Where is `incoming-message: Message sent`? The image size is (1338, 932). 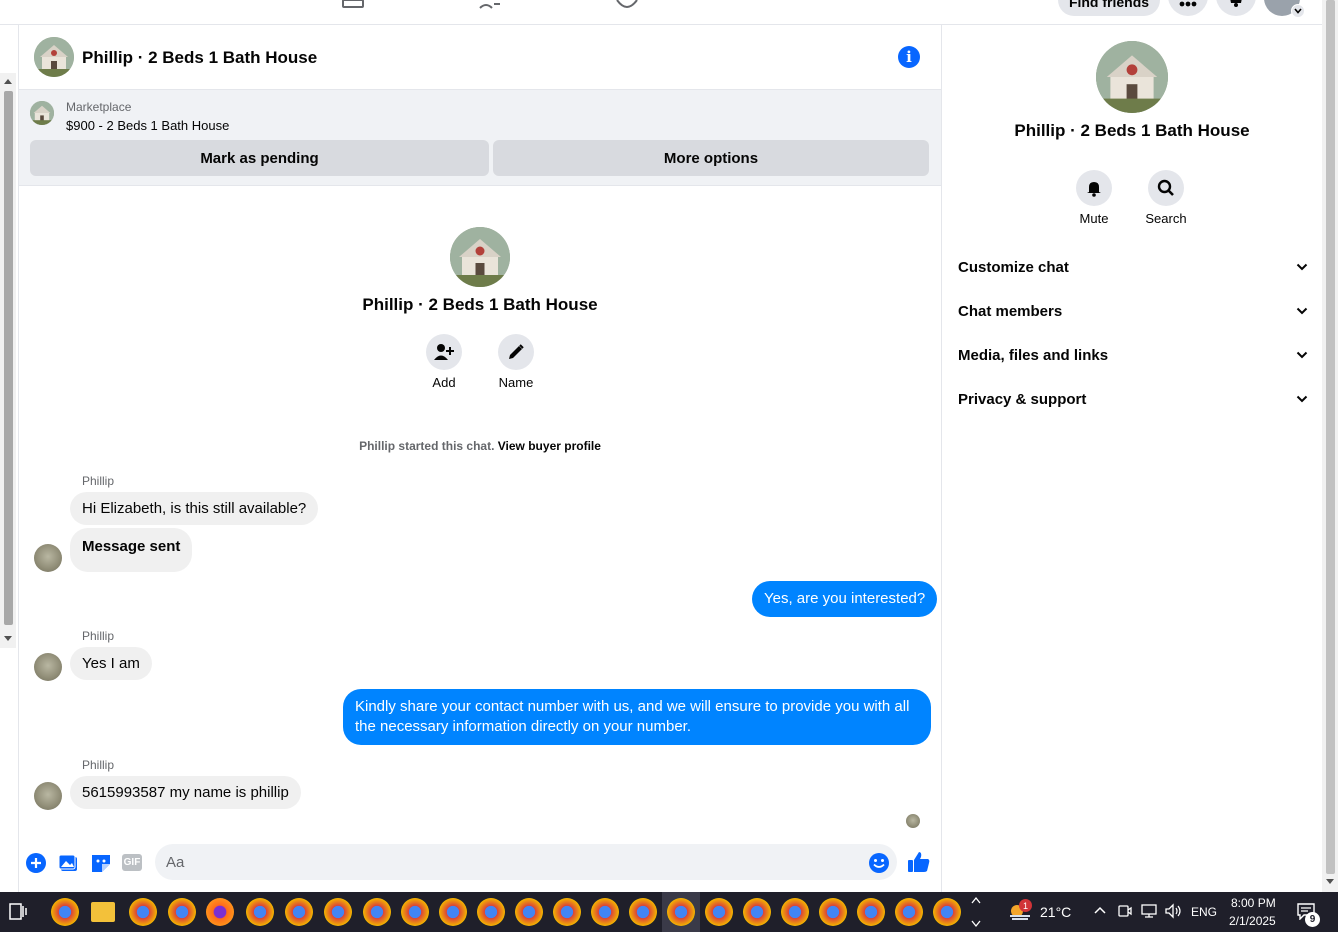
incoming-message: Message sent is located at coordinates (131, 550).